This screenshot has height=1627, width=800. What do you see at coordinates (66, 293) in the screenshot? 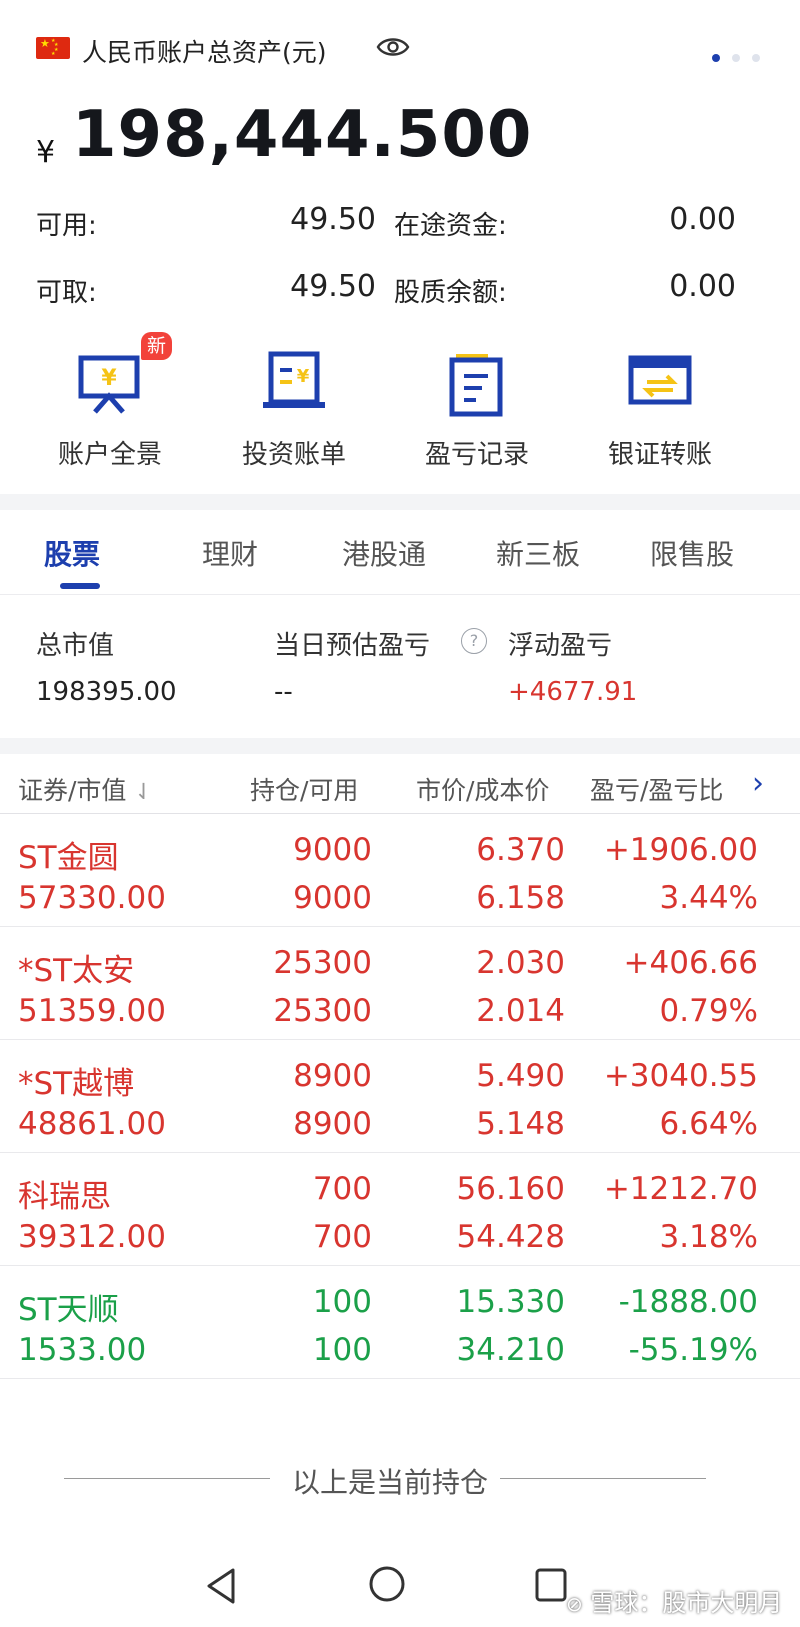
I see `withdrawable-label: 可取:` at bounding box center [66, 293].